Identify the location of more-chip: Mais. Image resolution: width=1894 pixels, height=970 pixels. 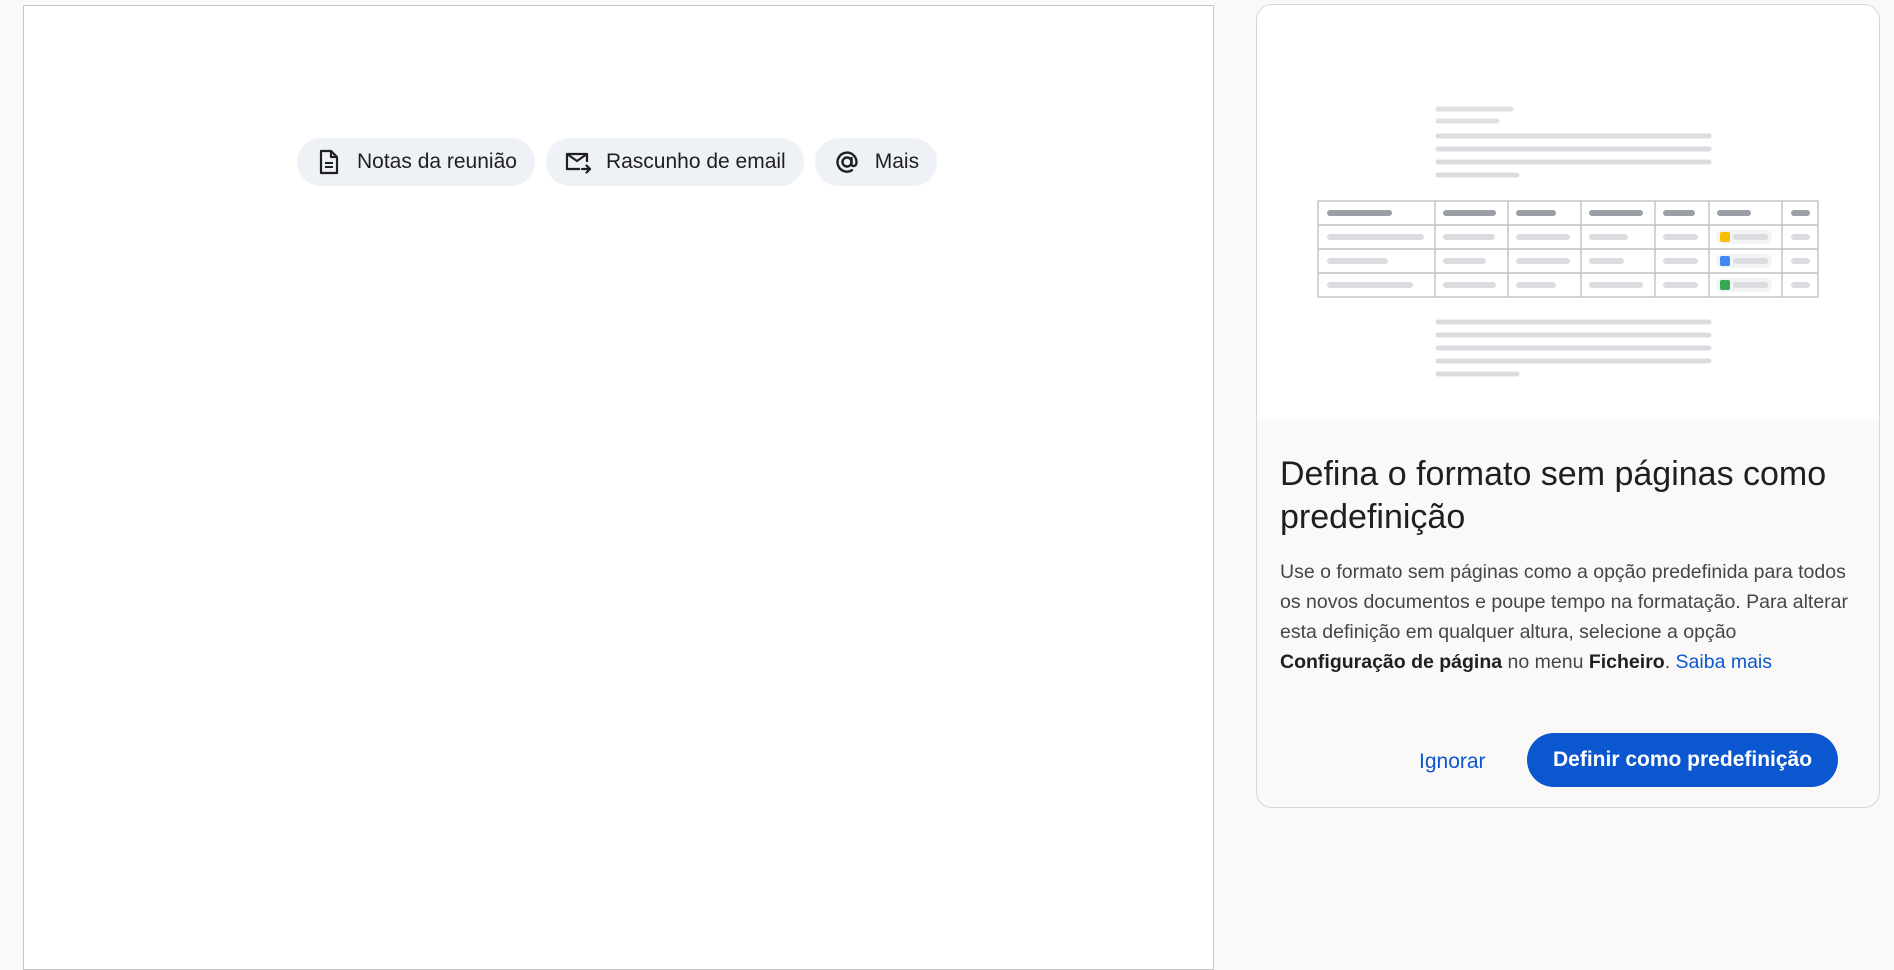
(876, 162).